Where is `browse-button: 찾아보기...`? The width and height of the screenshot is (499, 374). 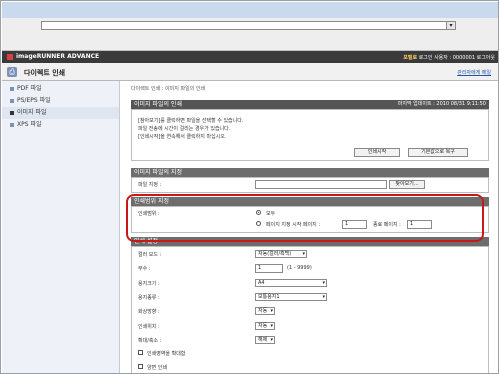
browse-button: 찾아보기... is located at coordinates (407, 184).